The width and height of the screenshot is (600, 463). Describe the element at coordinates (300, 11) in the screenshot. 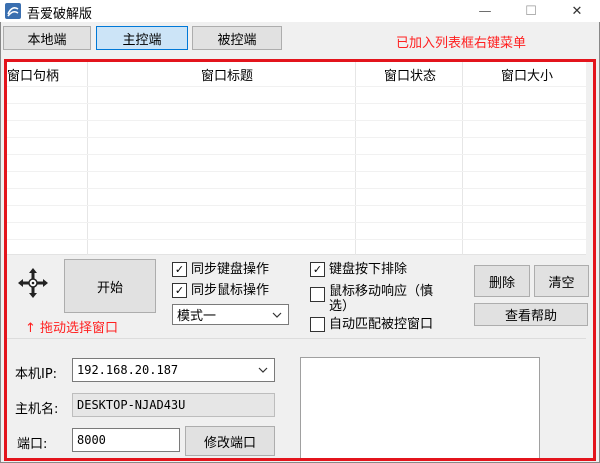

I see `title-bar: 吾爱破解版 — ☐ ✕` at that location.